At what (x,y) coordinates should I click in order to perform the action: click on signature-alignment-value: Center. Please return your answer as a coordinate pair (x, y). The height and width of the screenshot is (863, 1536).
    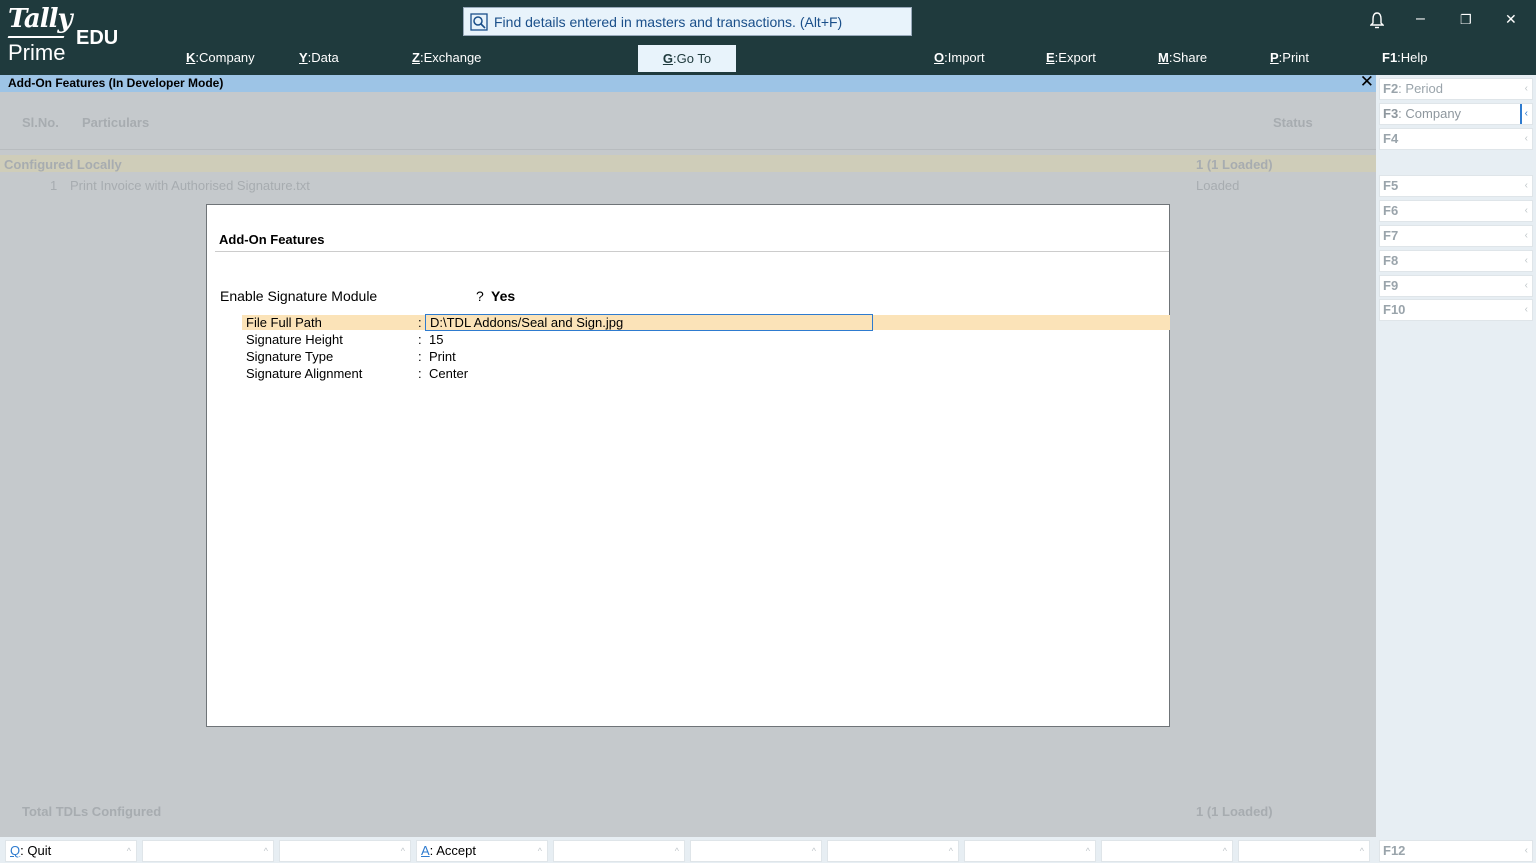
    Looking at the image, I should click on (448, 373).